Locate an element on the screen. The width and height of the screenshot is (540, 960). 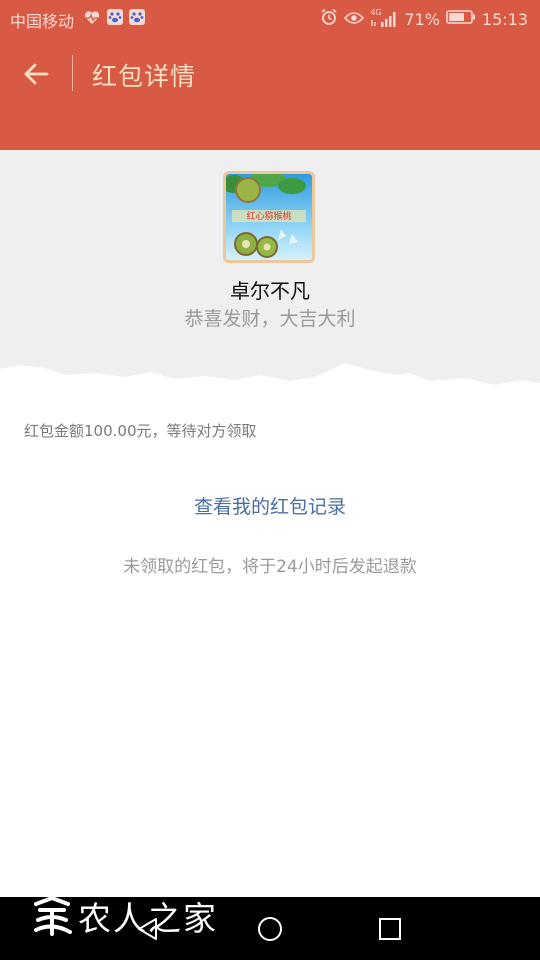
watermark: 农人之家 is located at coordinates (124, 916).